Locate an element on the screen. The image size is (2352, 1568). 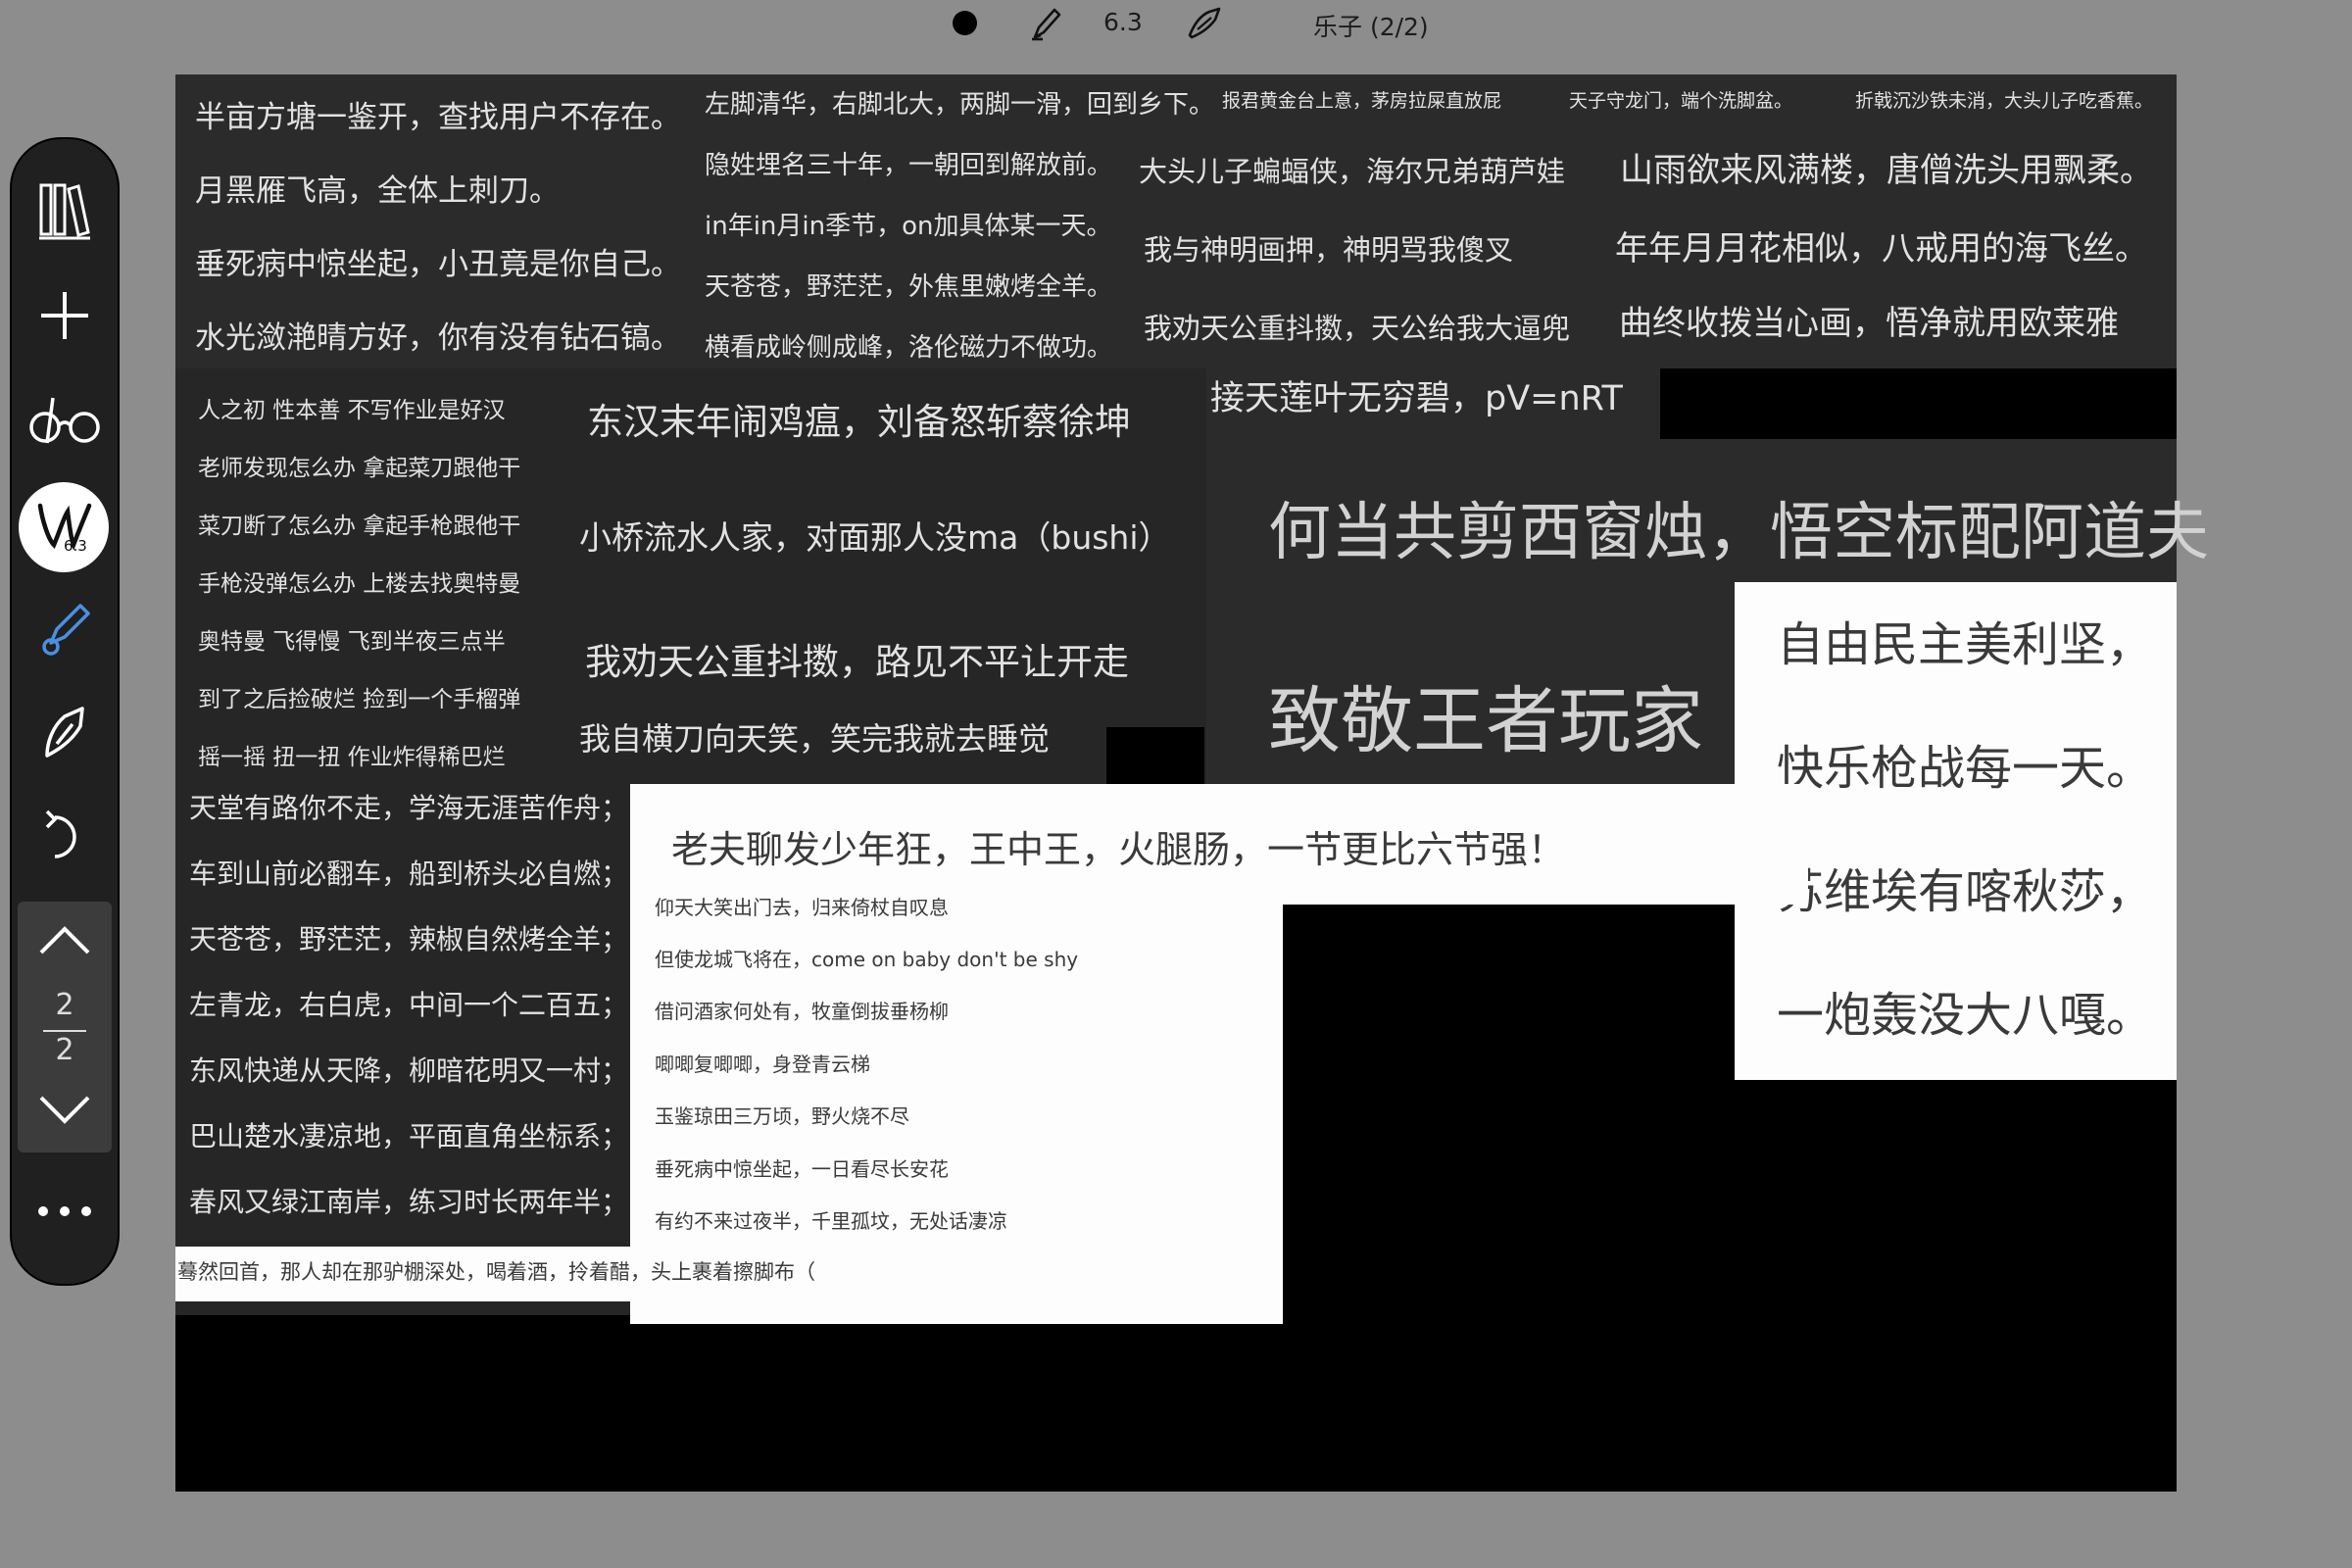
text-line: 东风快递从天降，柳暗花明又一村； is located at coordinates (409, 1070).